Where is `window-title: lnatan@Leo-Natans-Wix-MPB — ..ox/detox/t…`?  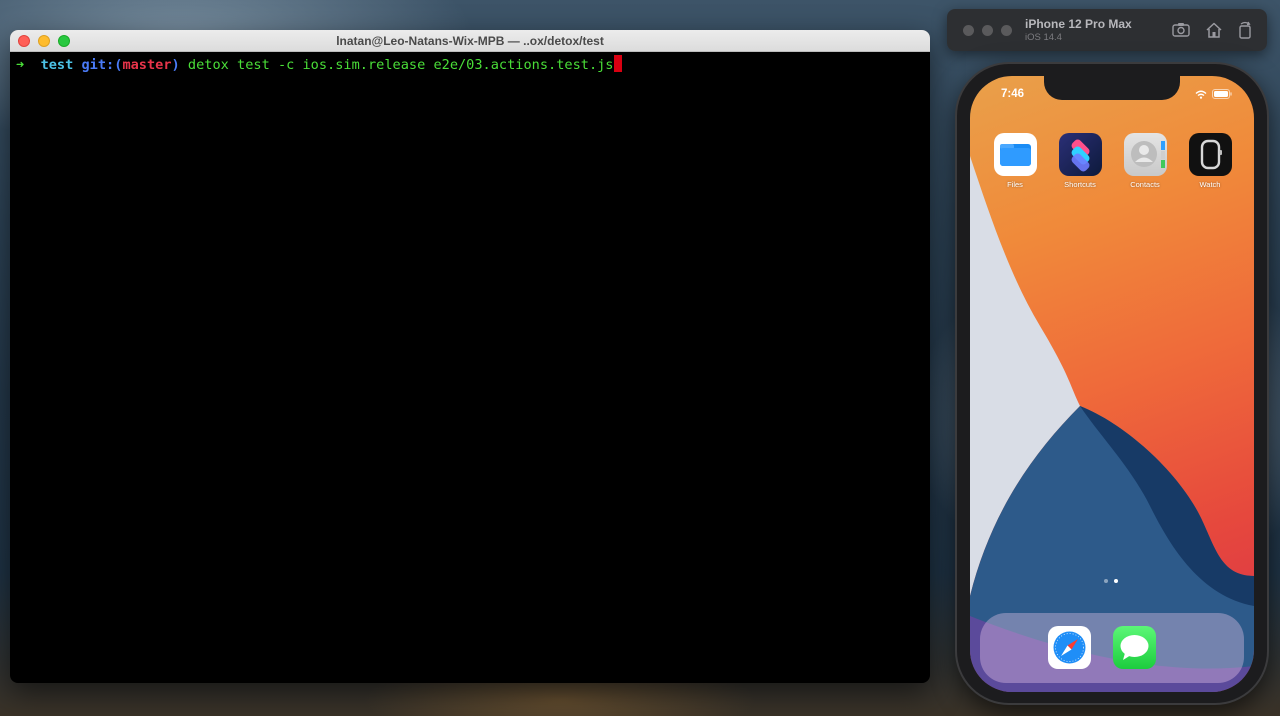
window-title: lnatan@Leo-Natans-Wix-MPB — ..ox/detox/t… is located at coordinates (470, 41).